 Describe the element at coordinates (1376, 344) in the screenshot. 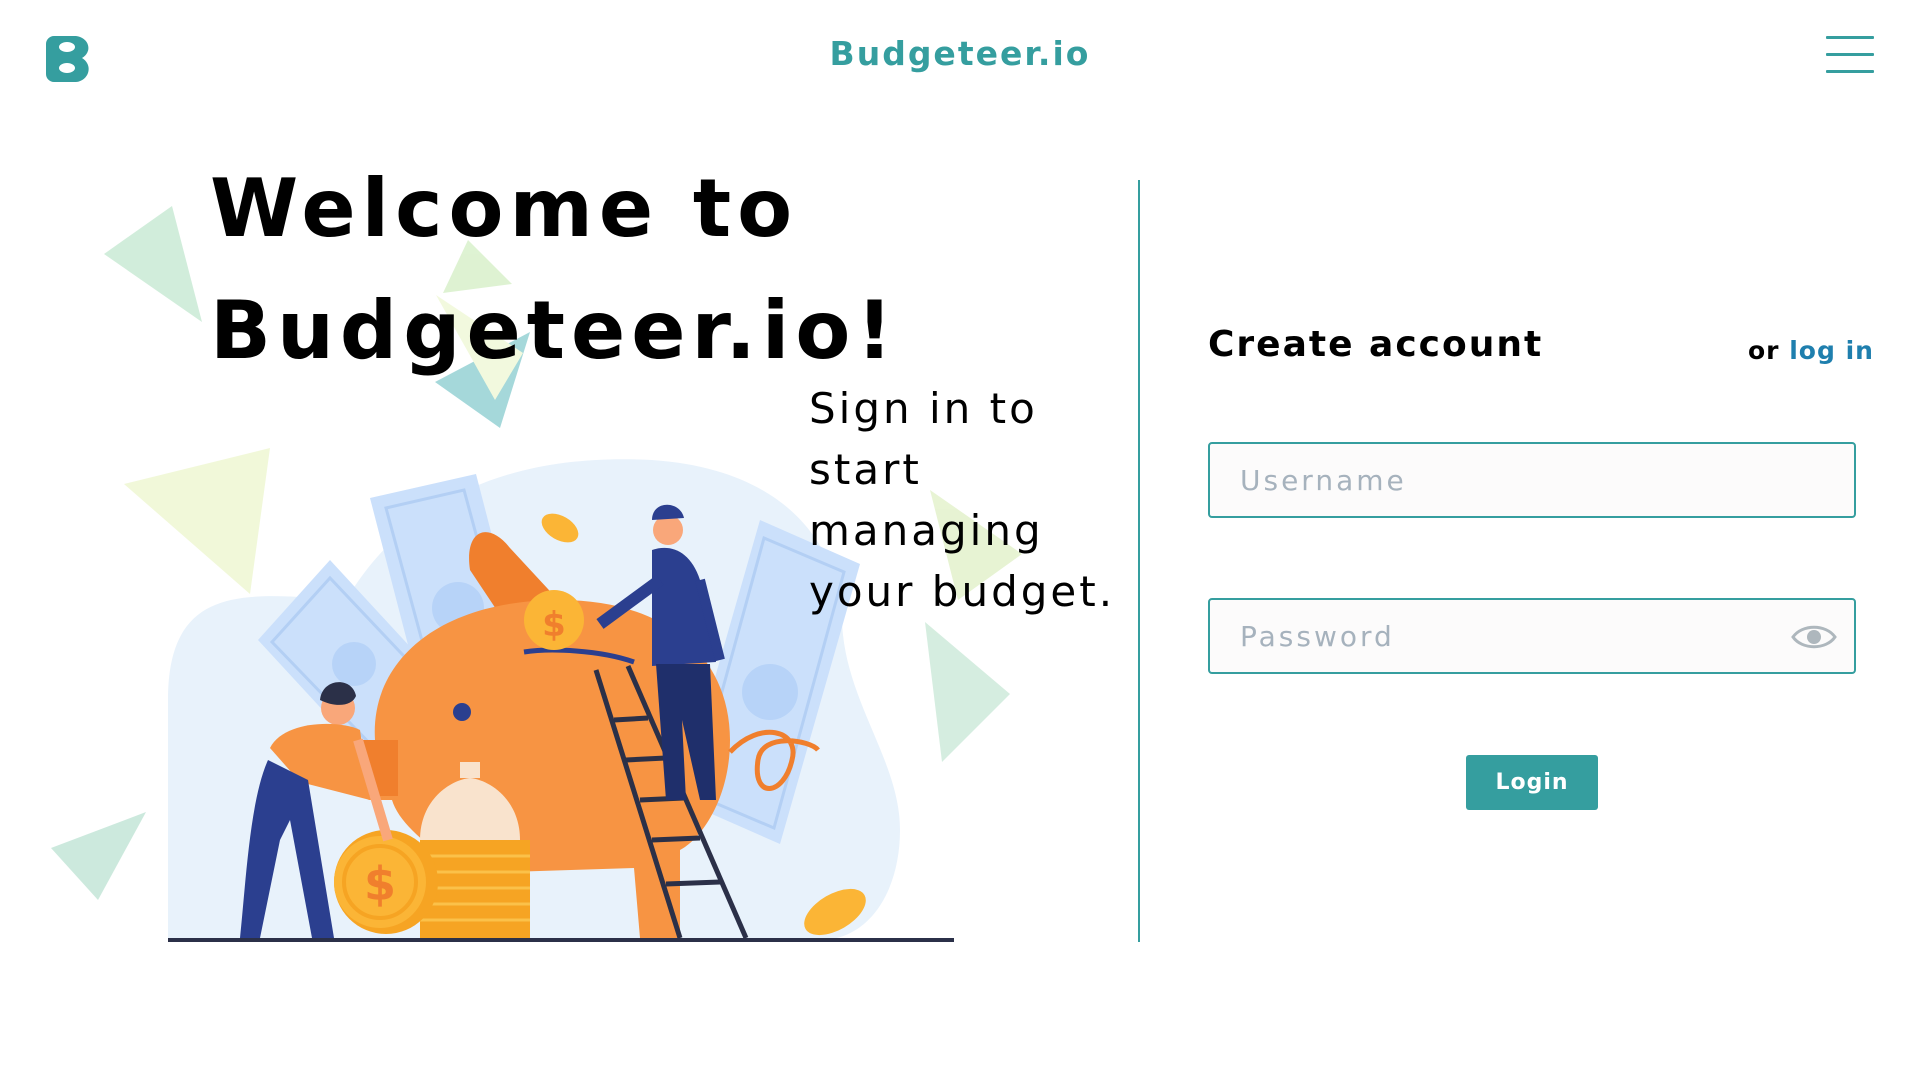

I see `form-title: Create account` at that location.